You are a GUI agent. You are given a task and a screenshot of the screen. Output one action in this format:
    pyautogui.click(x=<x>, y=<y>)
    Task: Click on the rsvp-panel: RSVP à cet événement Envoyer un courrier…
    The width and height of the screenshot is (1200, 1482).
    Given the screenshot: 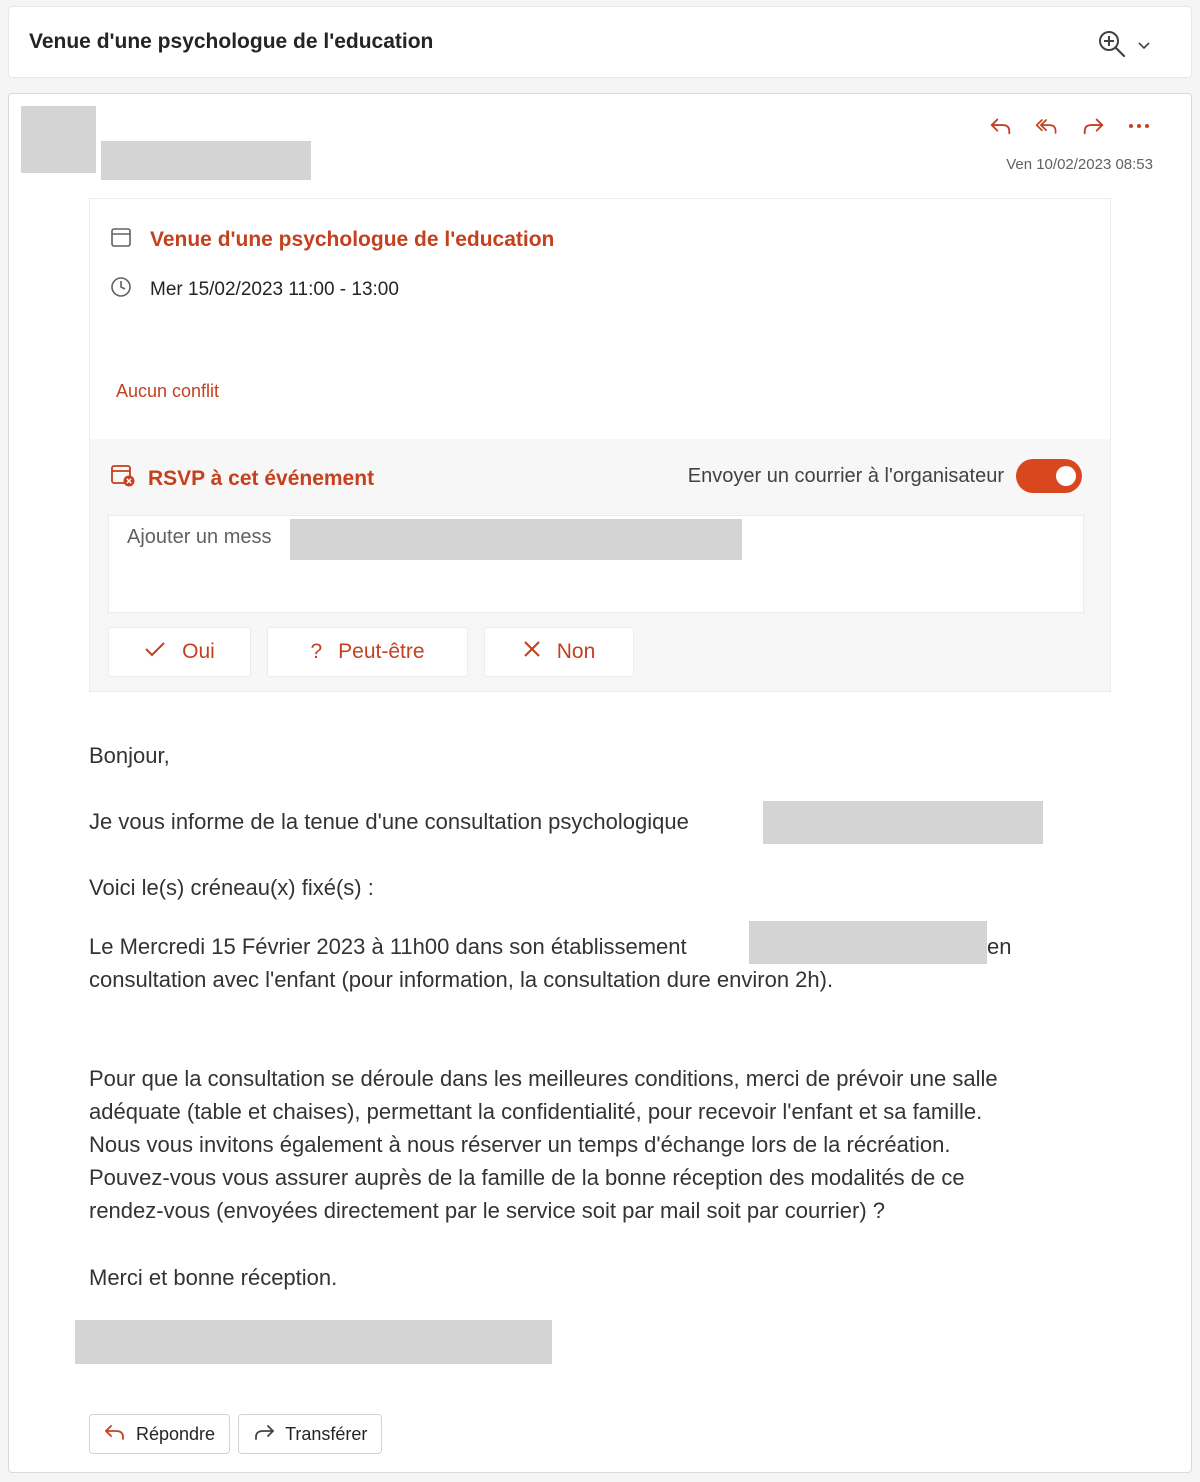 What is the action you would take?
    pyautogui.click(x=600, y=565)
    